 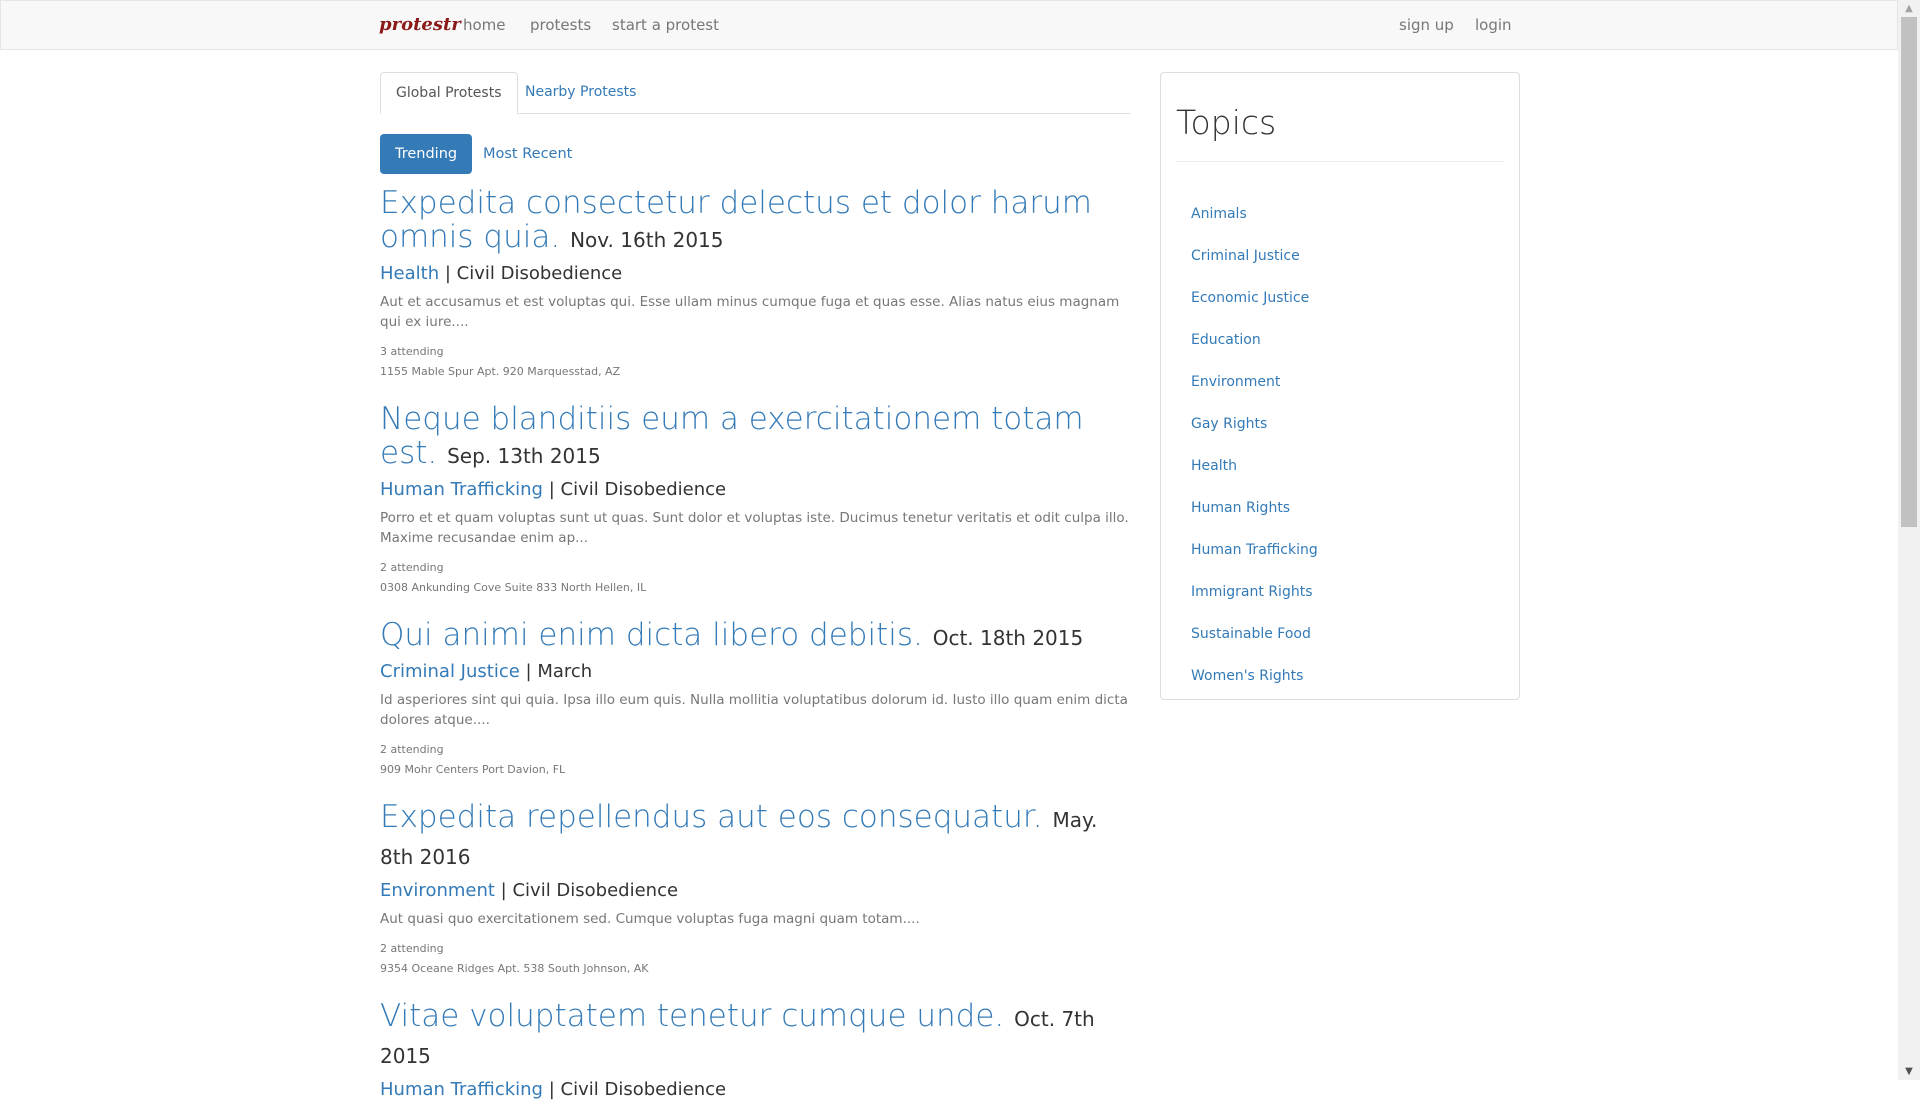 I want to click on protest-topic-link: Criminal Justice, so click(x=450, y=671).